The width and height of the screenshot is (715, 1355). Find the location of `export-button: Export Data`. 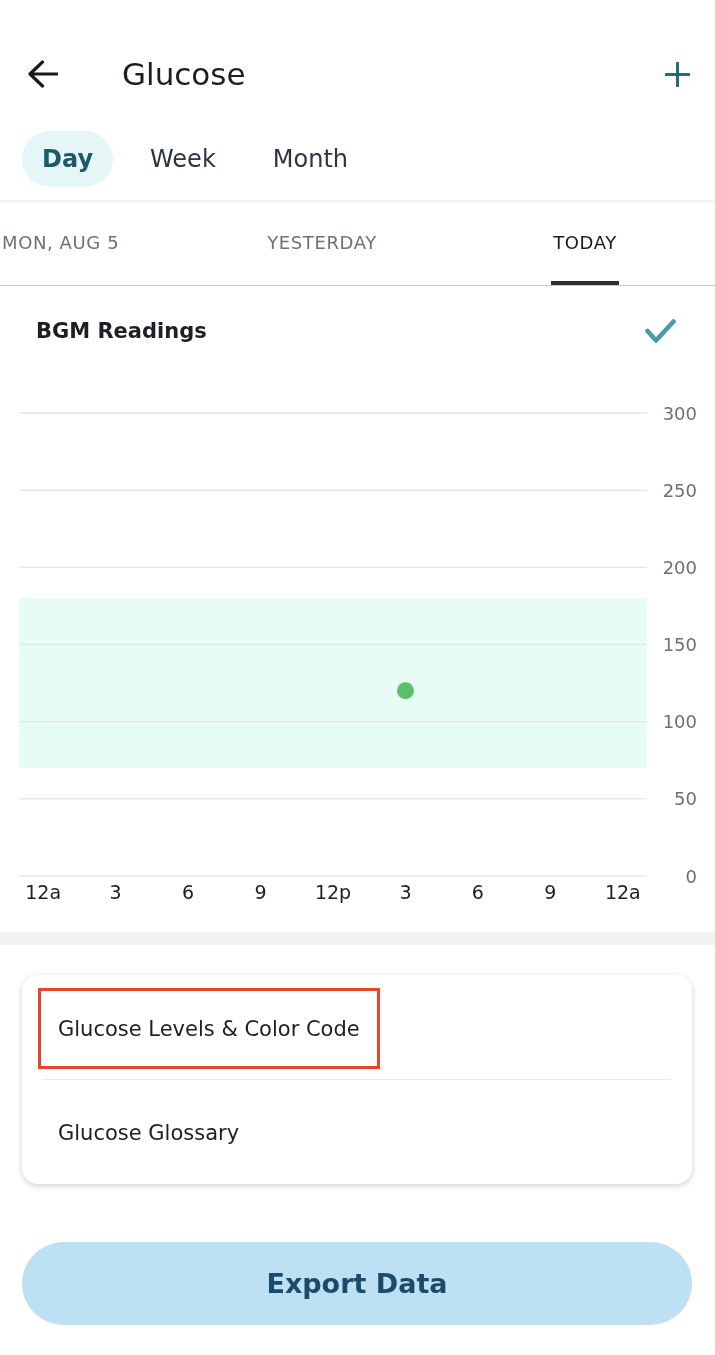

export-button: Export Data is located at coordinates (357, 1283).